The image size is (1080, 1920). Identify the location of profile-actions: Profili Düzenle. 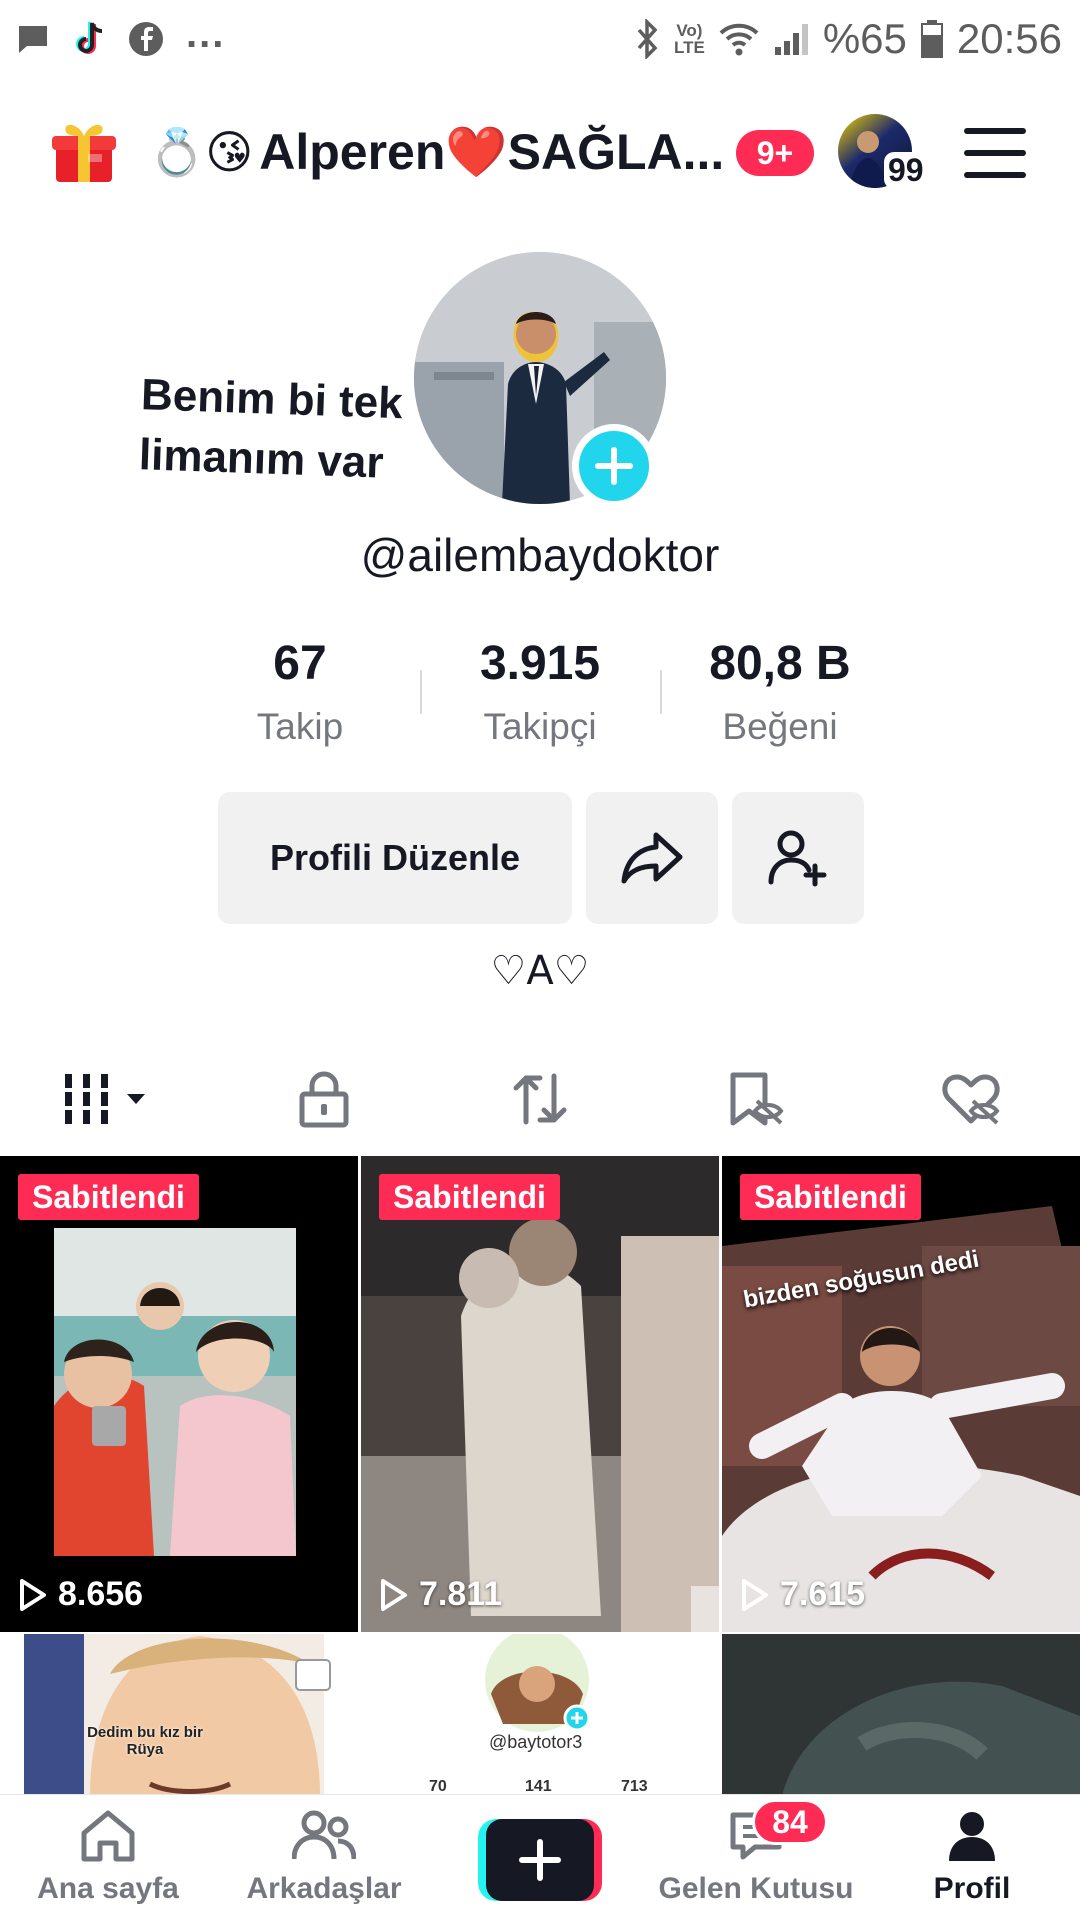
(541, 858).